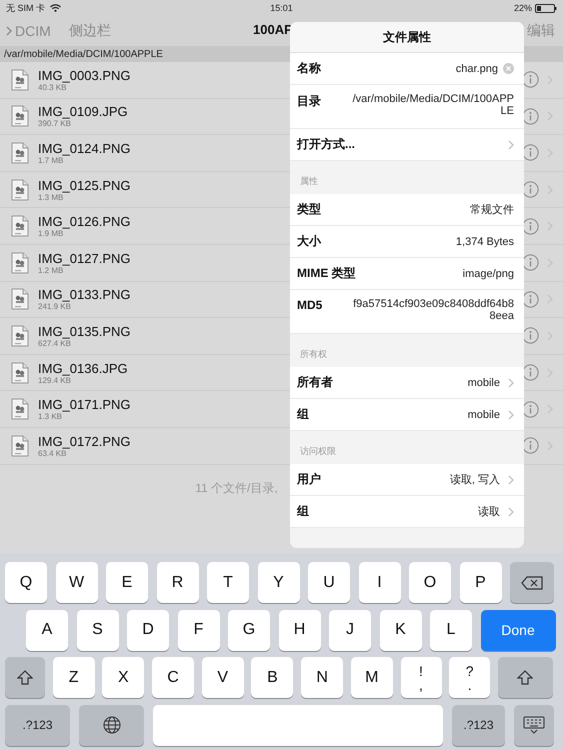 This screenshot has height=750, width=563. What do you see at coordinates (73, 677) in the screenshot?
I see `keyboard-key: Z` at bounding box center [73, 677].